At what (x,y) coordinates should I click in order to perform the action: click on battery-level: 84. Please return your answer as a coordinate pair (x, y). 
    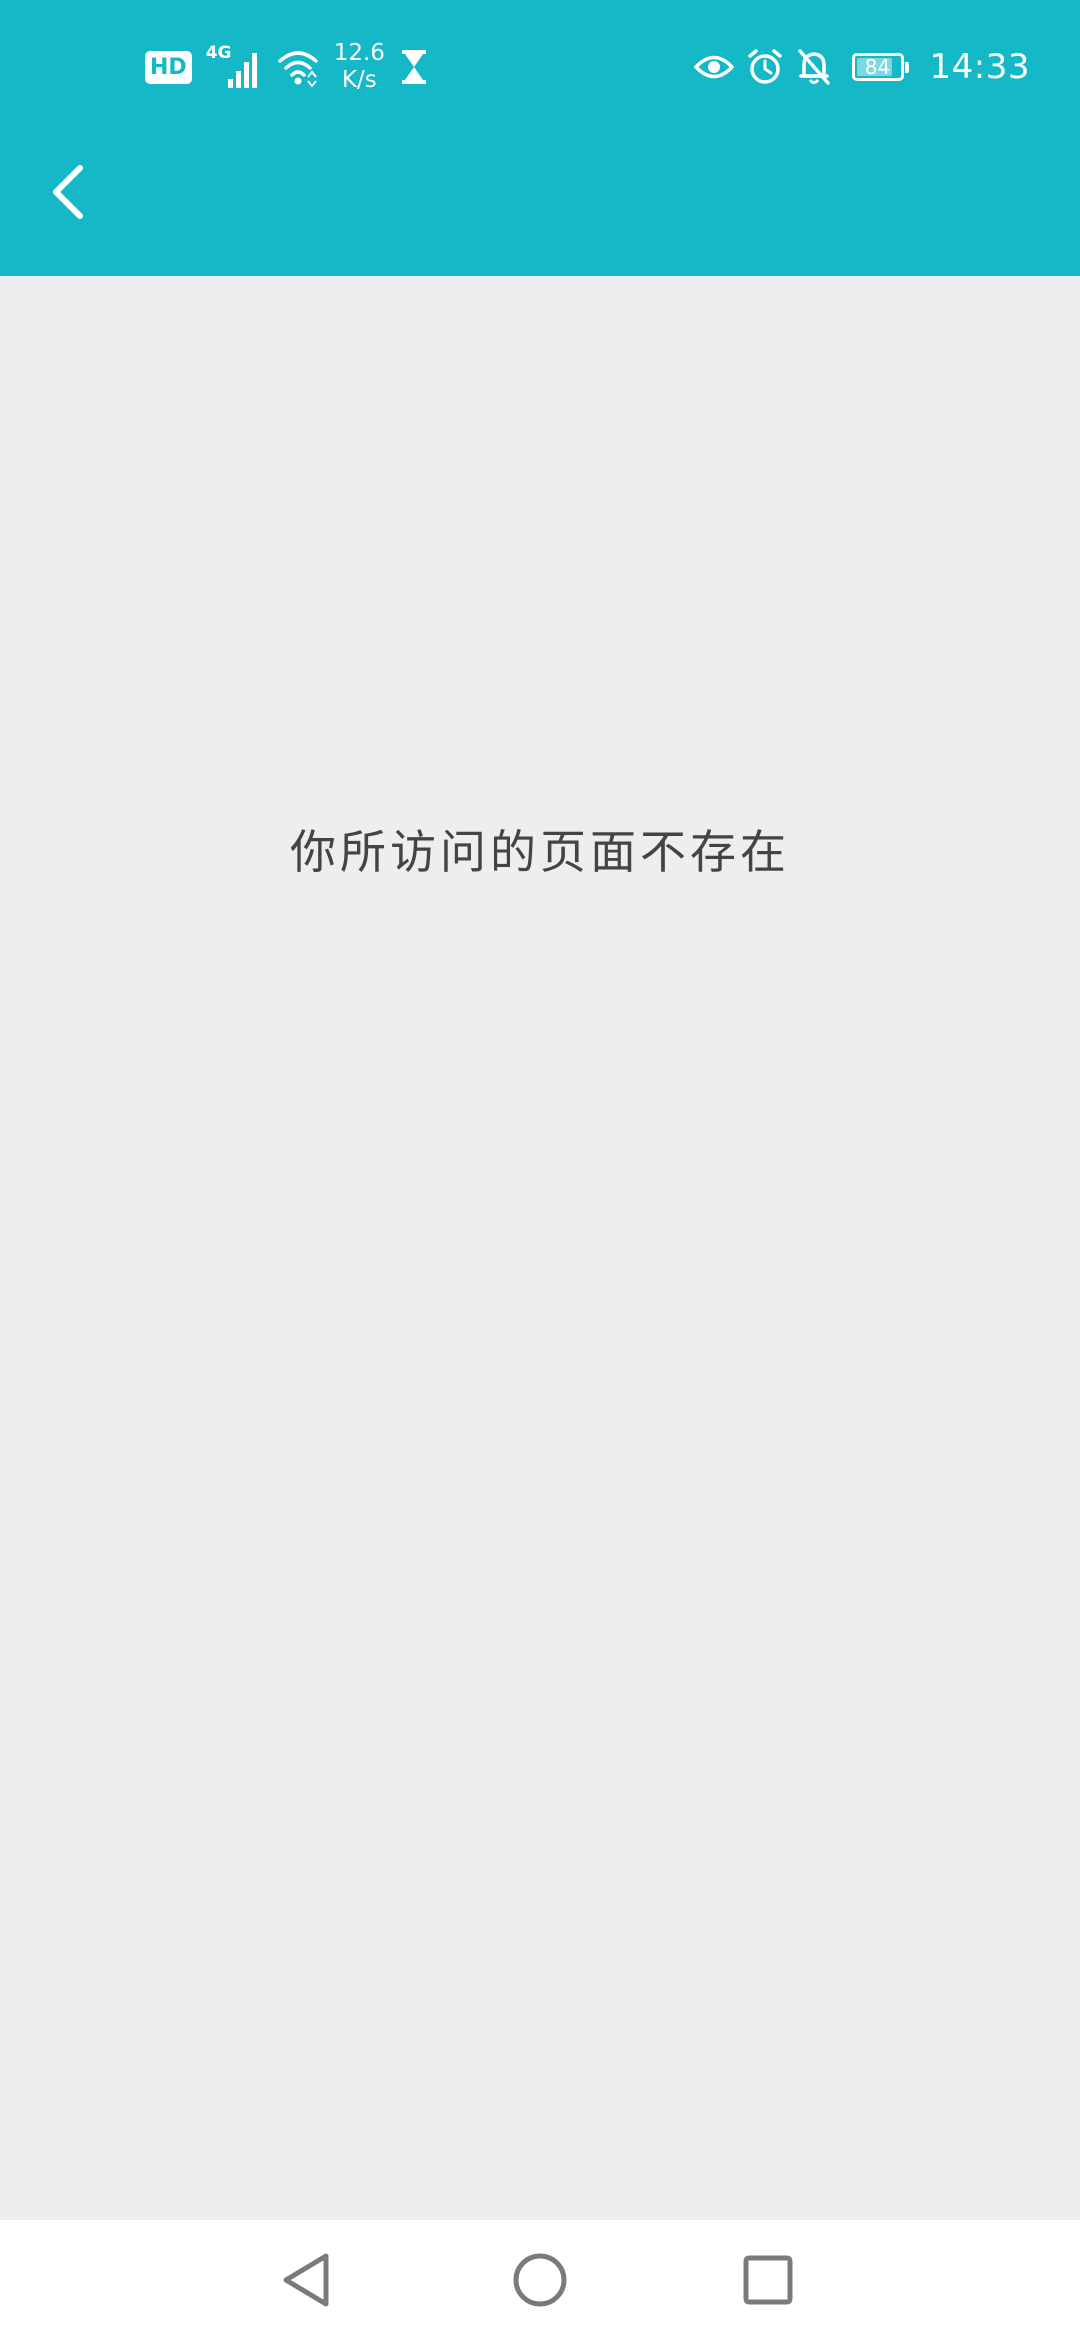
    Looking at the image, I should click on (877, 67).